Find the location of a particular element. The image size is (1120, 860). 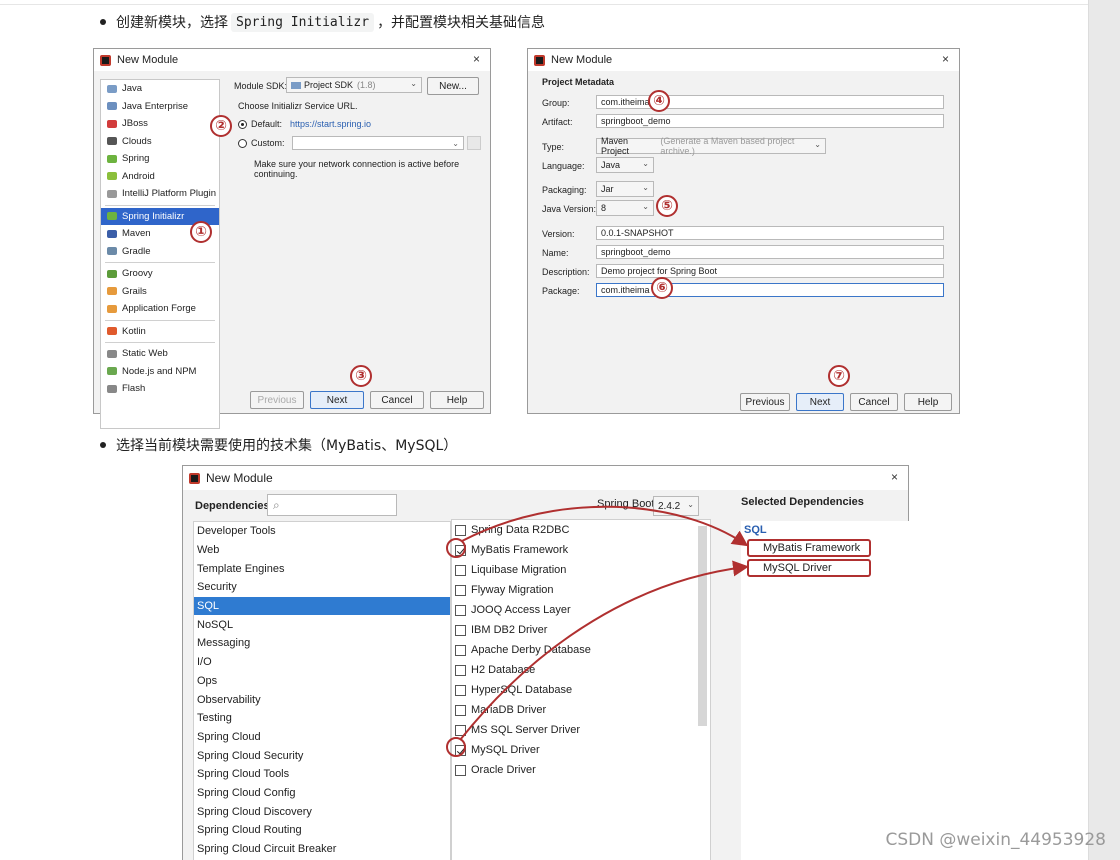

arrow-mysql is located at coordinates (604, 650).